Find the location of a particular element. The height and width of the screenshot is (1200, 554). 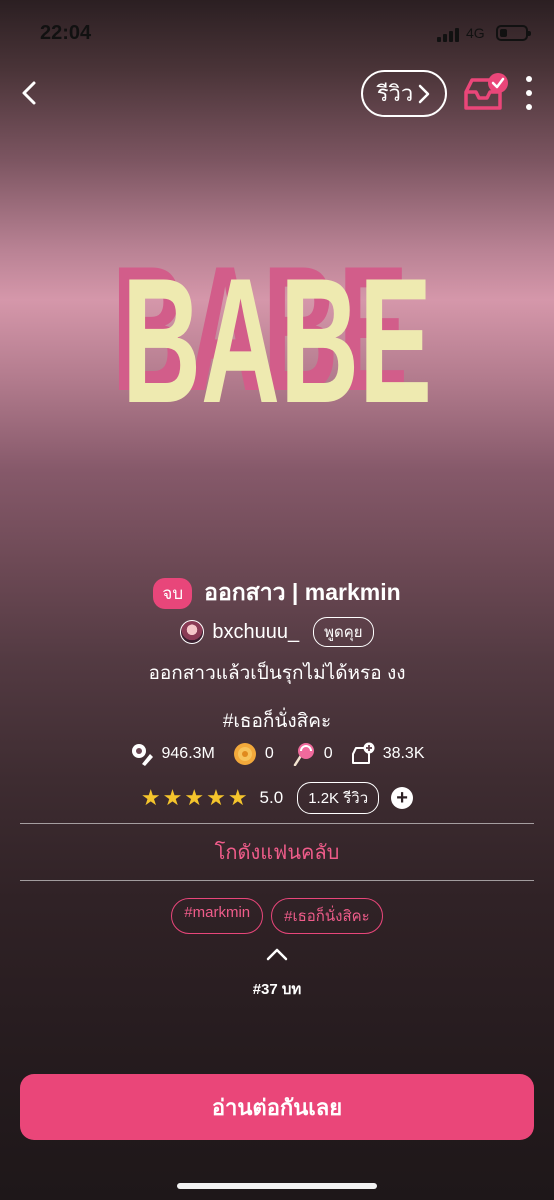

home-indicator is located at coordinates (277, 1186).